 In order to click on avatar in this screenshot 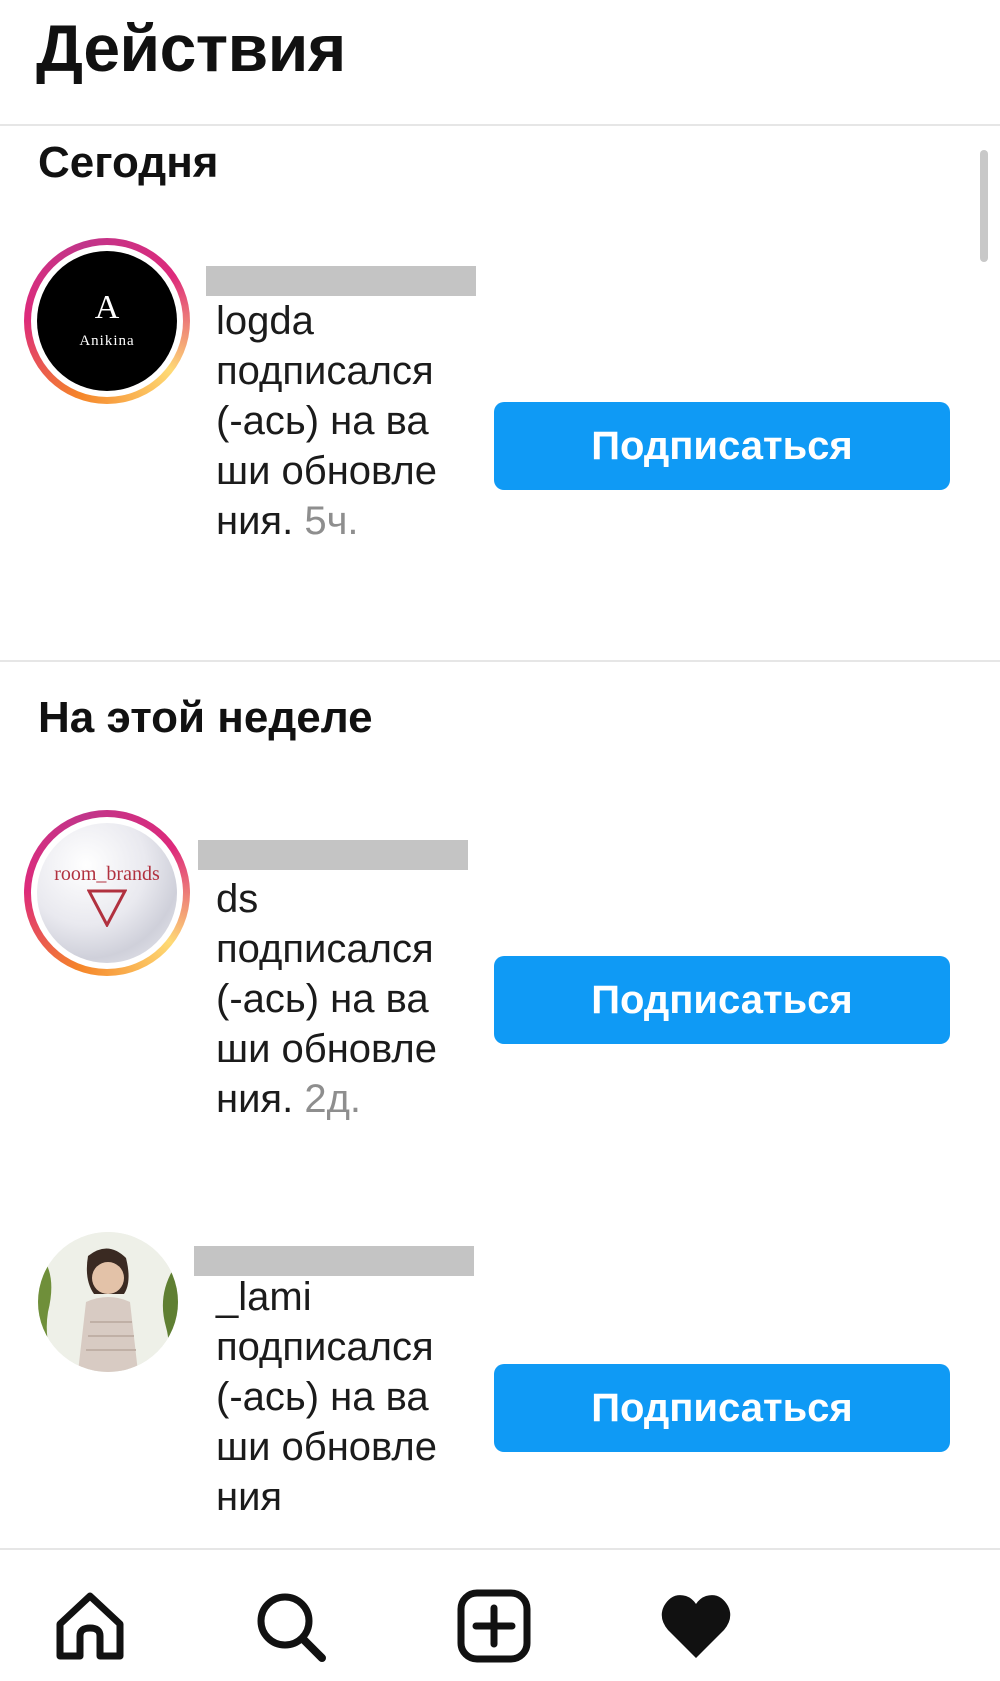, I will do `click(108, 1302)`.